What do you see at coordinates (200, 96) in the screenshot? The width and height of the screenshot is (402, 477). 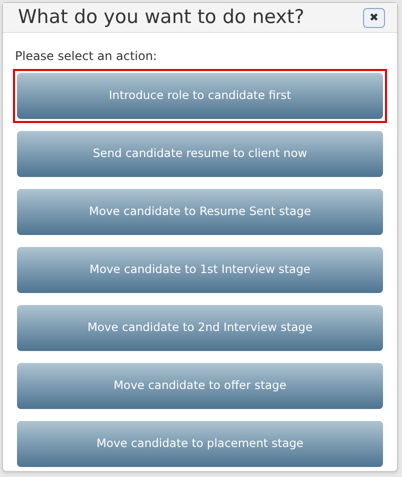 I see `action-button: Introduce role to candidate first` at bounding box center [200, 96].